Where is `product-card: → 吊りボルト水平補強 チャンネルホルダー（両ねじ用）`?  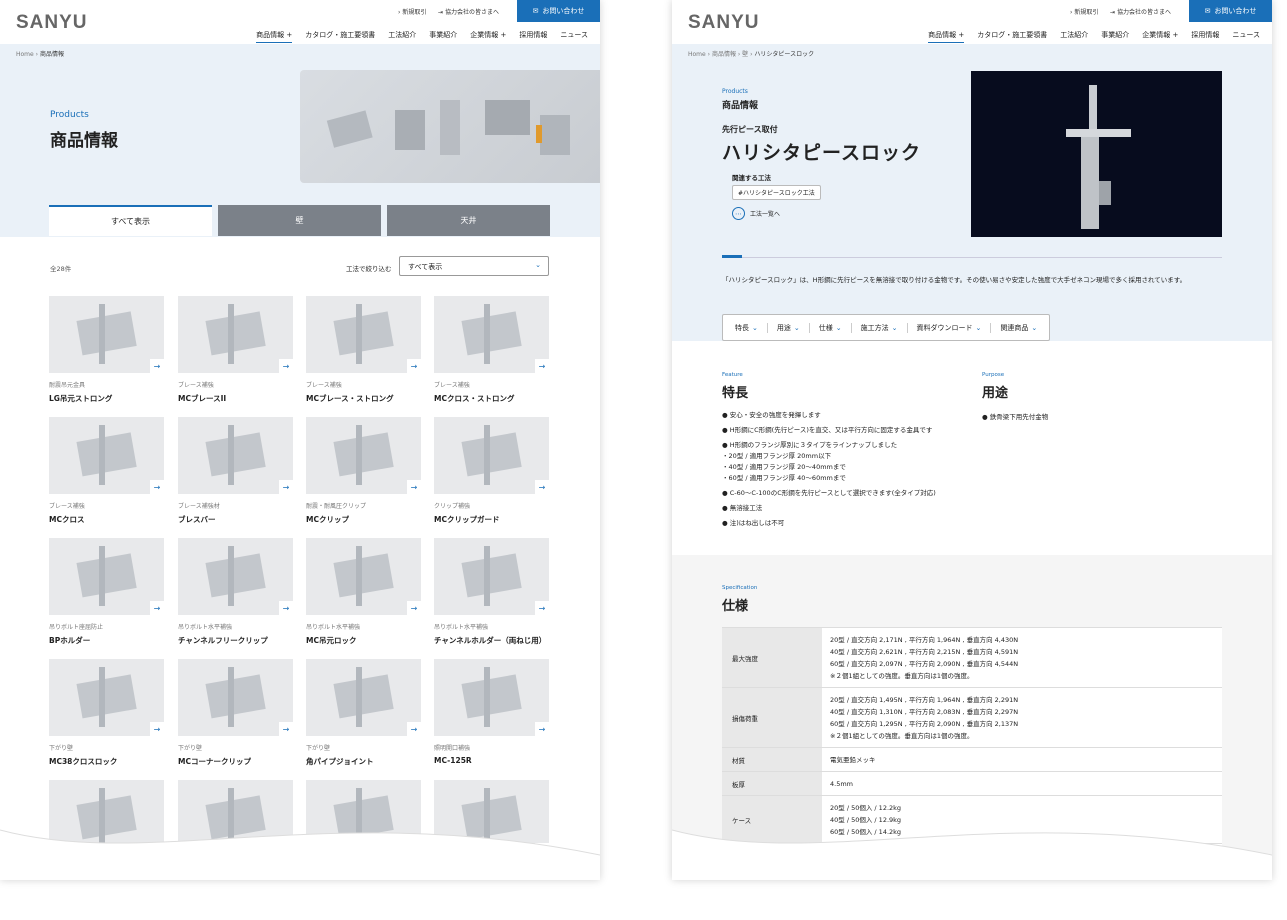 product-card: → 吊りボルト水平補強 チャンネルホルダー（両ねじ用） is located at coordinates (491, 592).